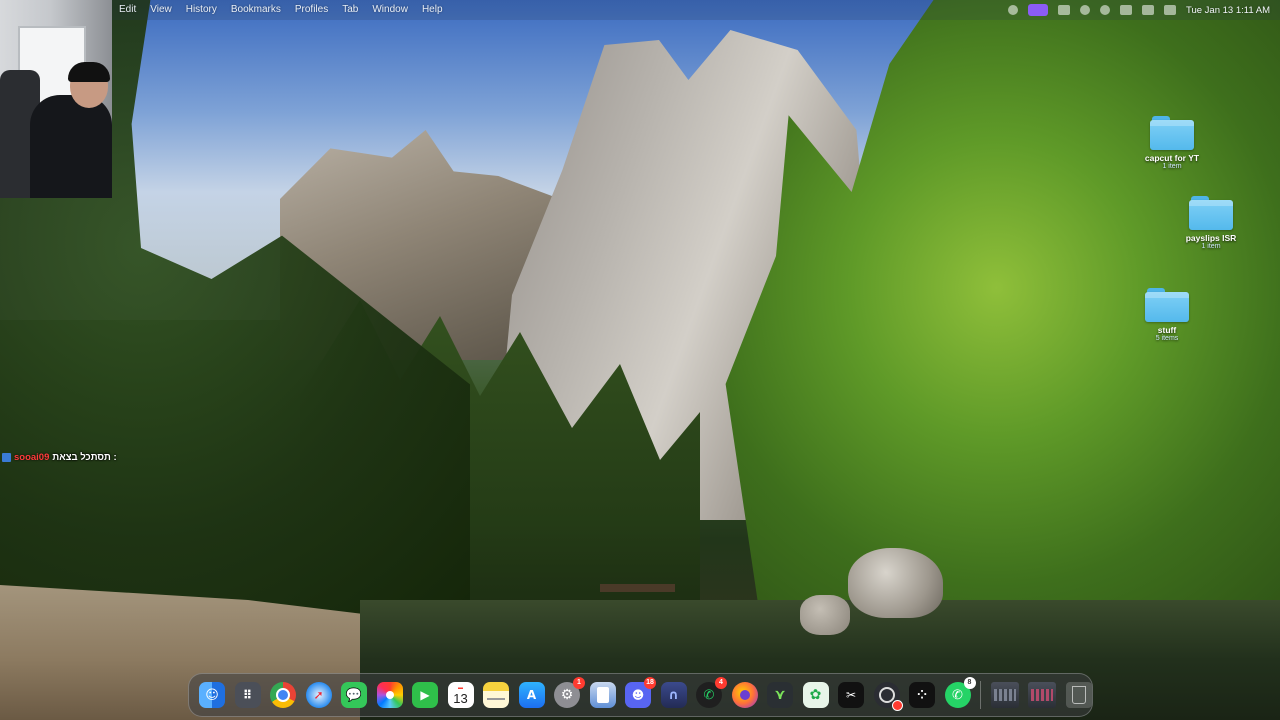  I want to click on chat-username: sooai09, so click(32, 457).